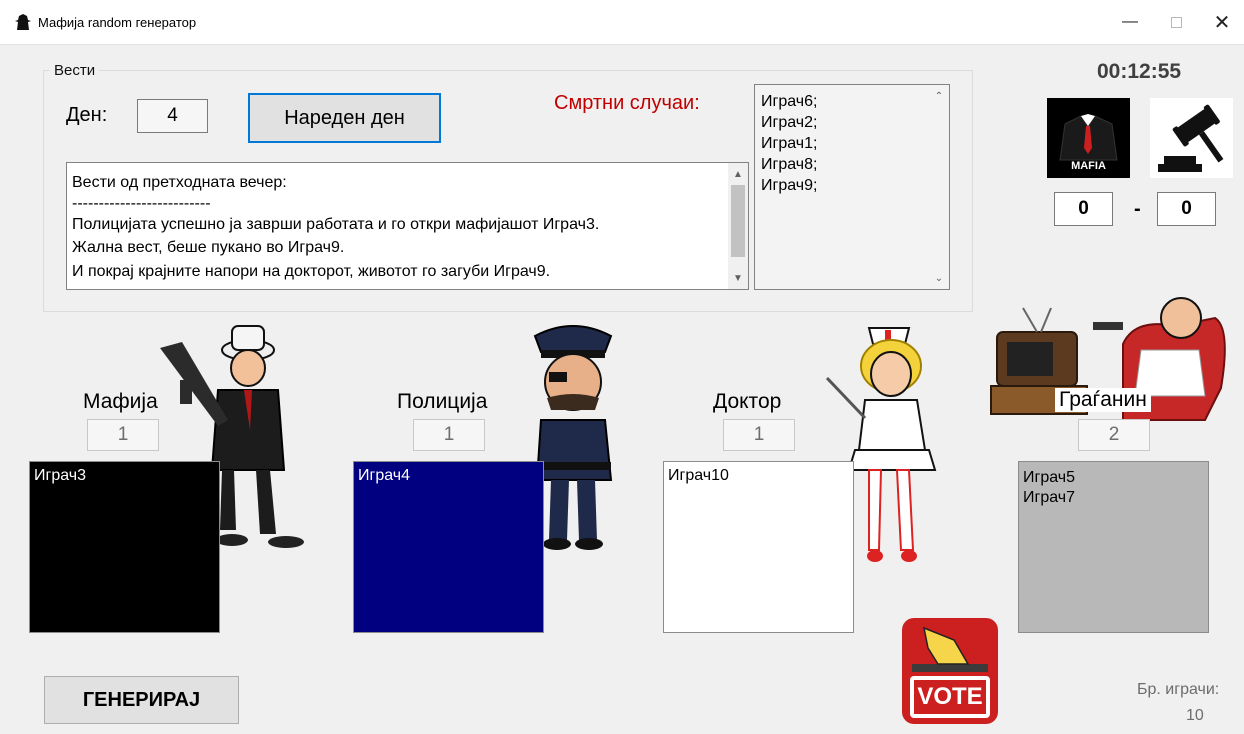 The width and height of the screenshot is (1244, 734). Describe the element at coordinates (1083, 209) in the screenshot. I see `mafia-score: 0` at that location.